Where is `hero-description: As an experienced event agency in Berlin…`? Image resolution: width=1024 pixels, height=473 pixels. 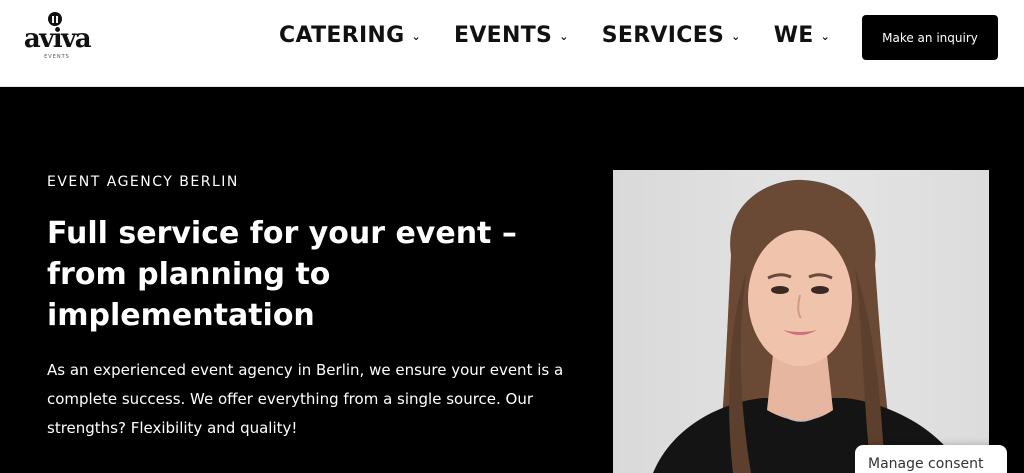 hero-description: As an experienced event agency in Berlin… is located at coordinates (305, 399).